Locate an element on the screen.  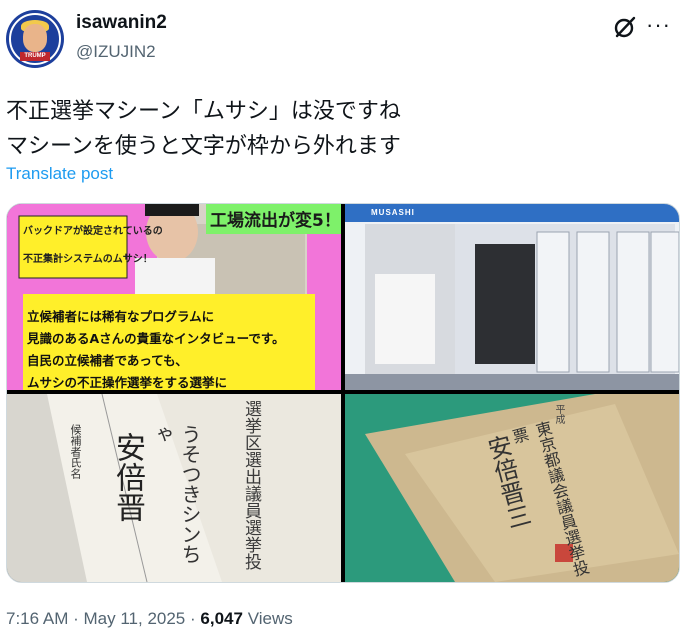
caption-line-4: ムサシの不正操作選挙をする選挙に is located at coordinates (127, 382).